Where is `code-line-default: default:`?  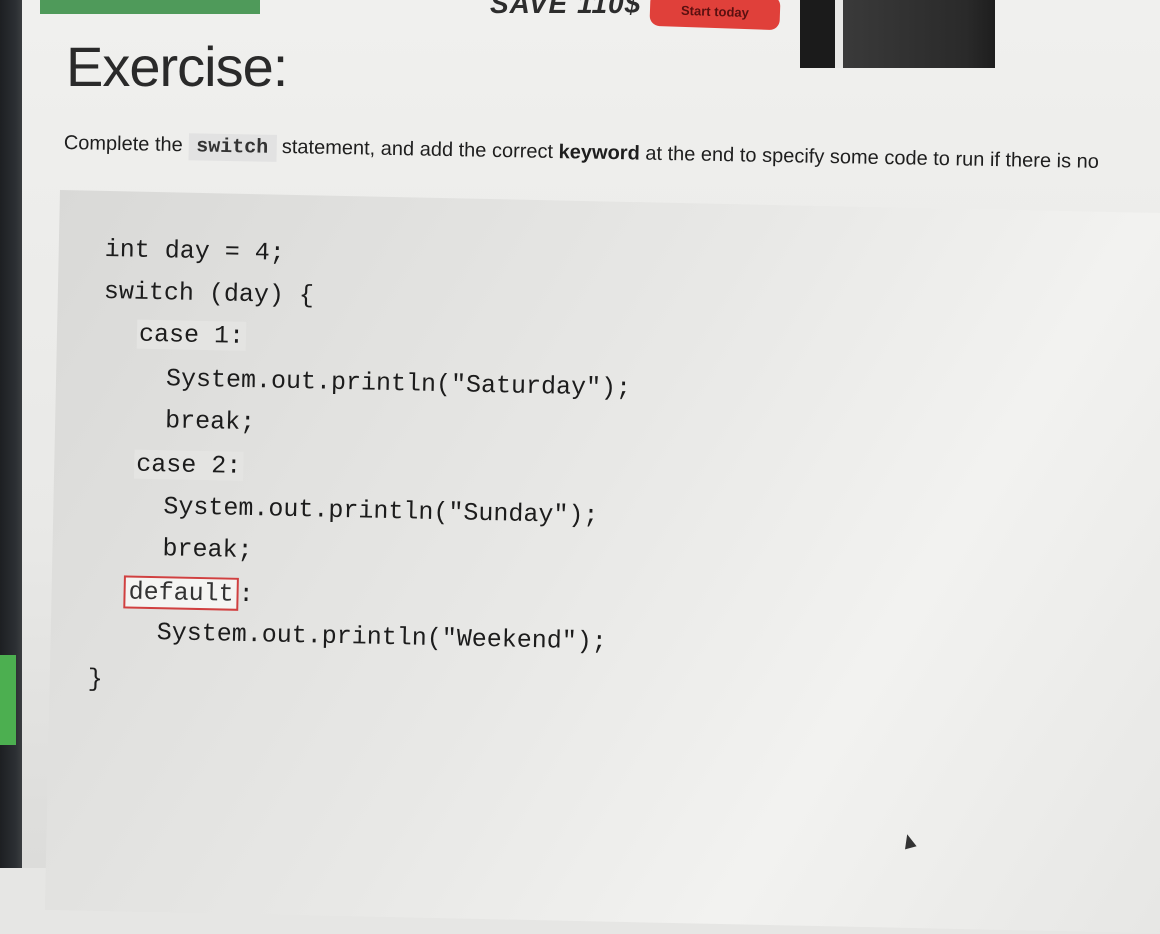
code-line-default: default: is located at coordinates (188, 593).